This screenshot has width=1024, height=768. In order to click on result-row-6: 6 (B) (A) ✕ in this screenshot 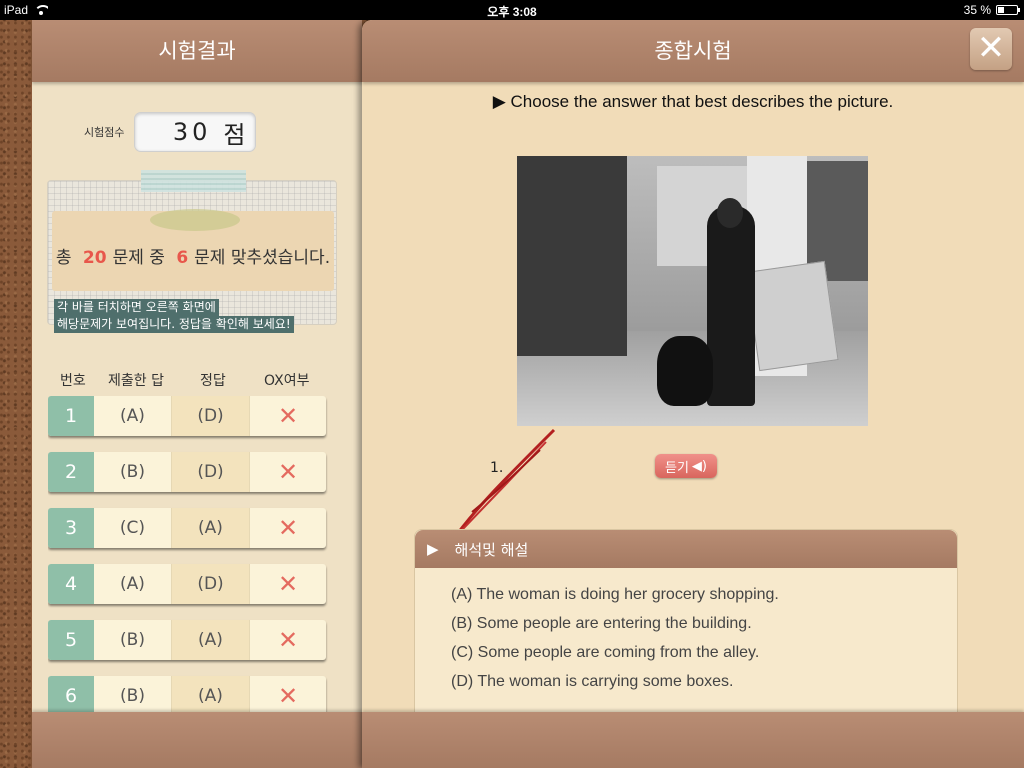, I will do `click(187, 695)`.